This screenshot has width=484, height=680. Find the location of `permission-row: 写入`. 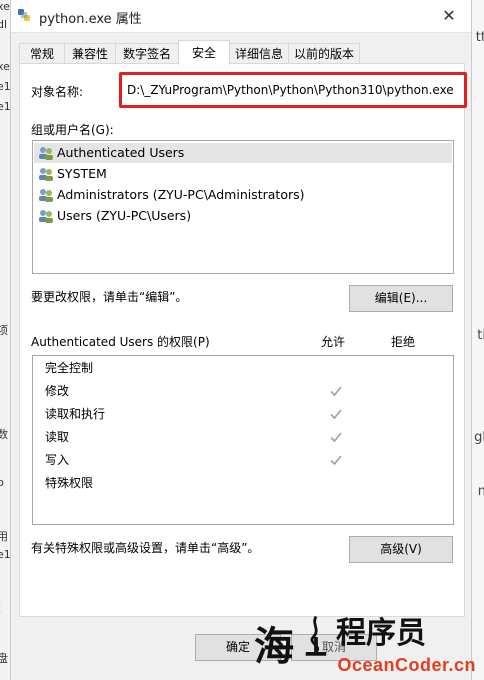

permission-row: 写入 is located at coordinates (57, 460).